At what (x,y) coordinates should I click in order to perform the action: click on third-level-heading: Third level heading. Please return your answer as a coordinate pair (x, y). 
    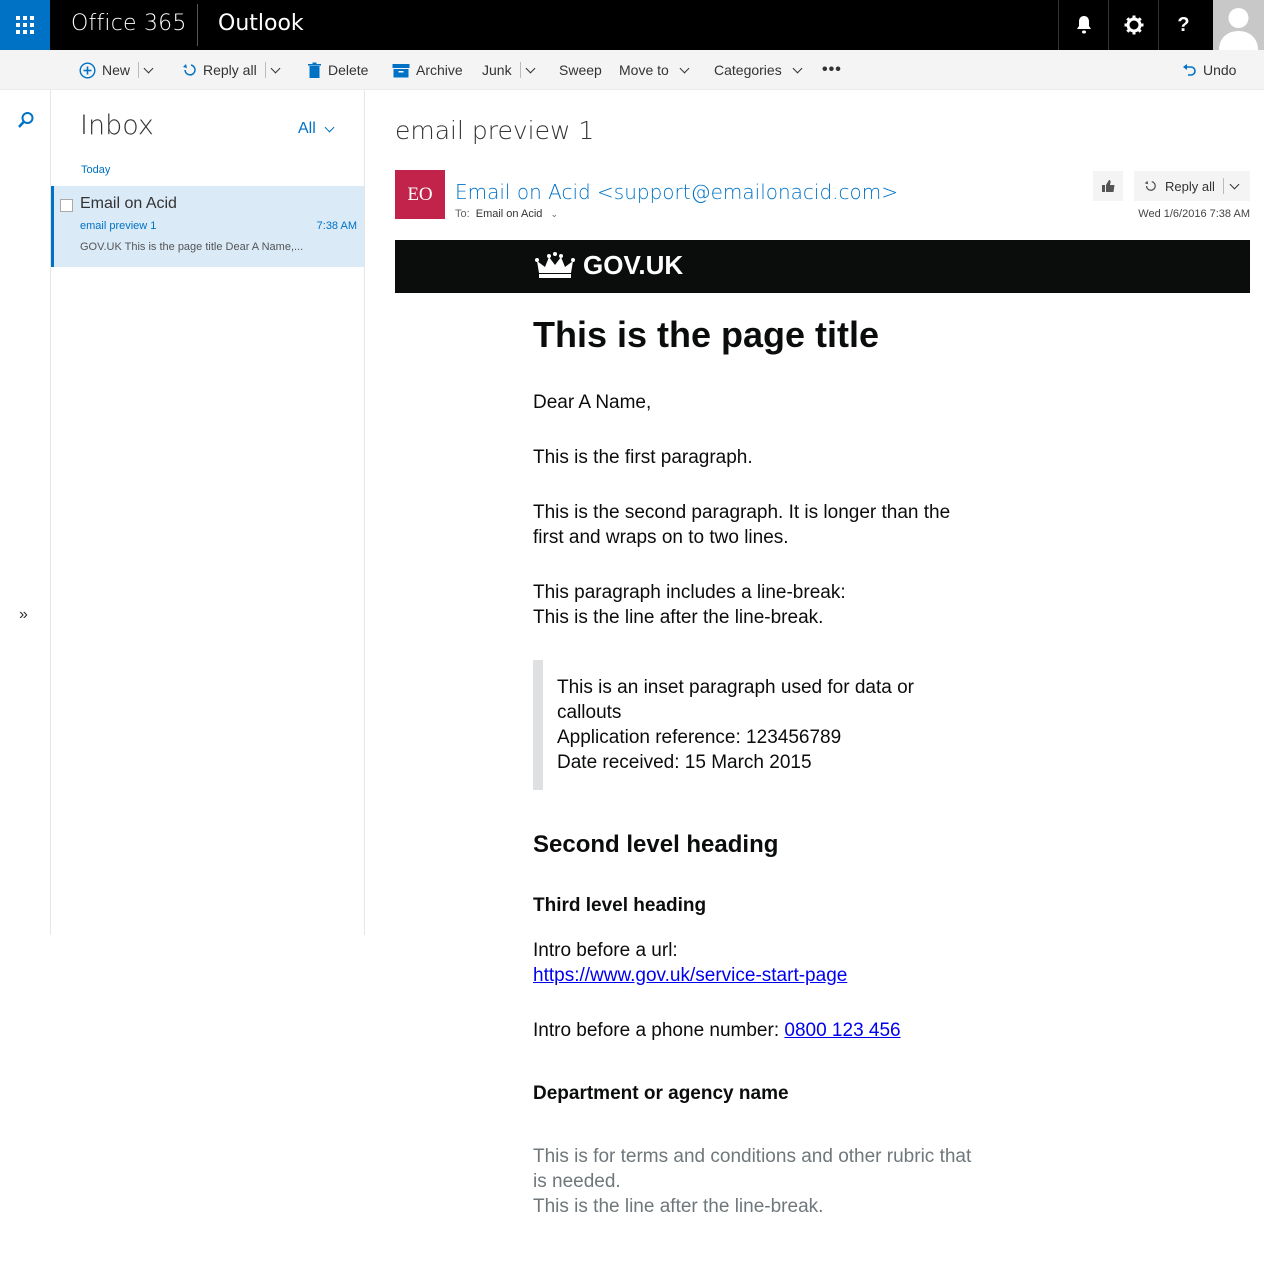
    Looking at the image, I should click on (620, 905).